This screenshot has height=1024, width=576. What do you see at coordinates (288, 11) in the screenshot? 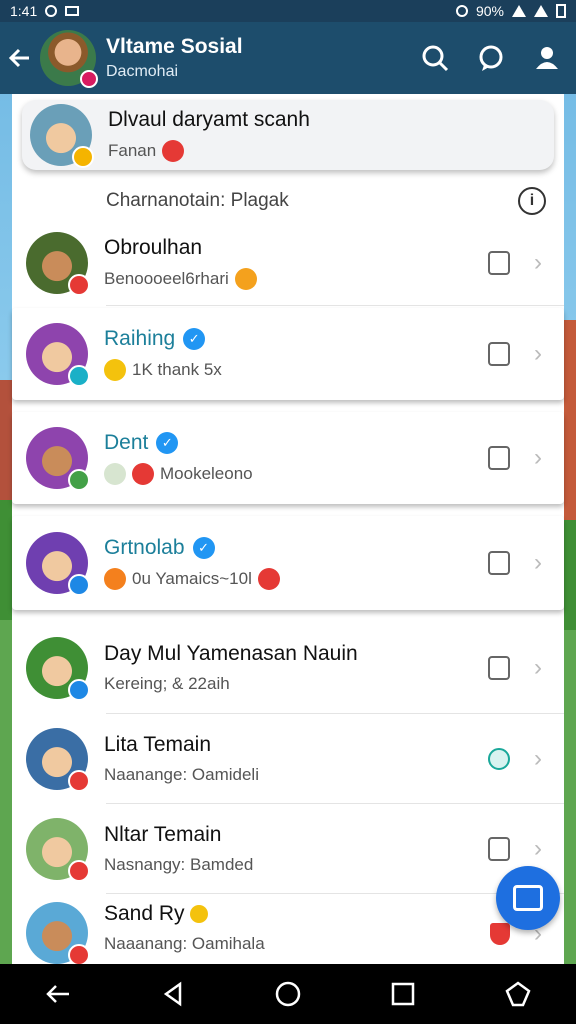
I see `status-bar: 1:41 90%` at bounding box center [288, 11].